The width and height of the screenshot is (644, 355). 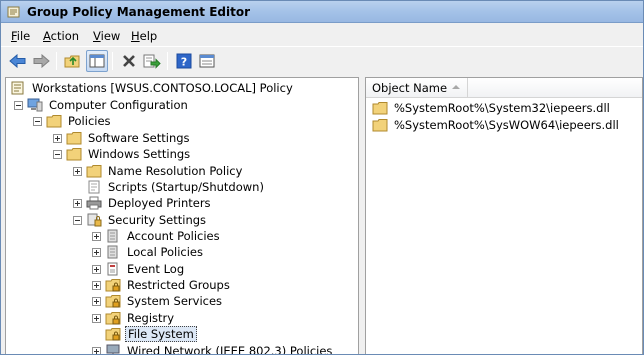 I want to click on list-item: %SystemRoot%\System32\iepeers.dll, so click(x=492, y=107).